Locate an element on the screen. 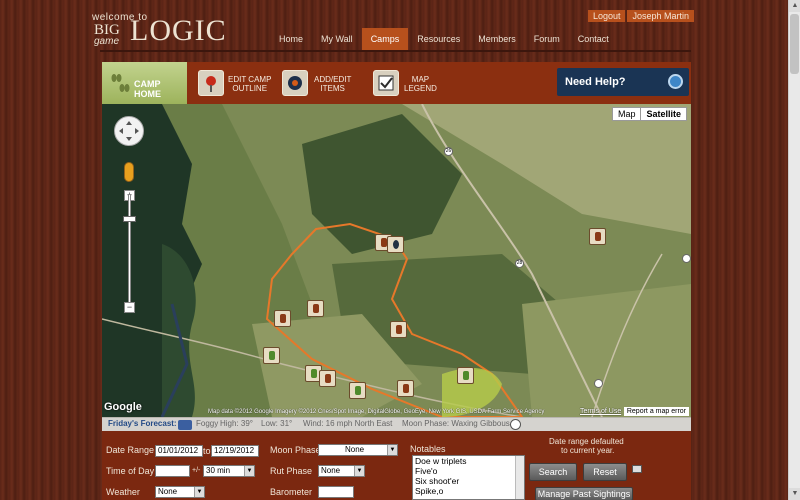 Image resolution: width=800 pixels, height=500 pixels. map-legend-button: MAP LEGEND is located at coordinates (405, 83).